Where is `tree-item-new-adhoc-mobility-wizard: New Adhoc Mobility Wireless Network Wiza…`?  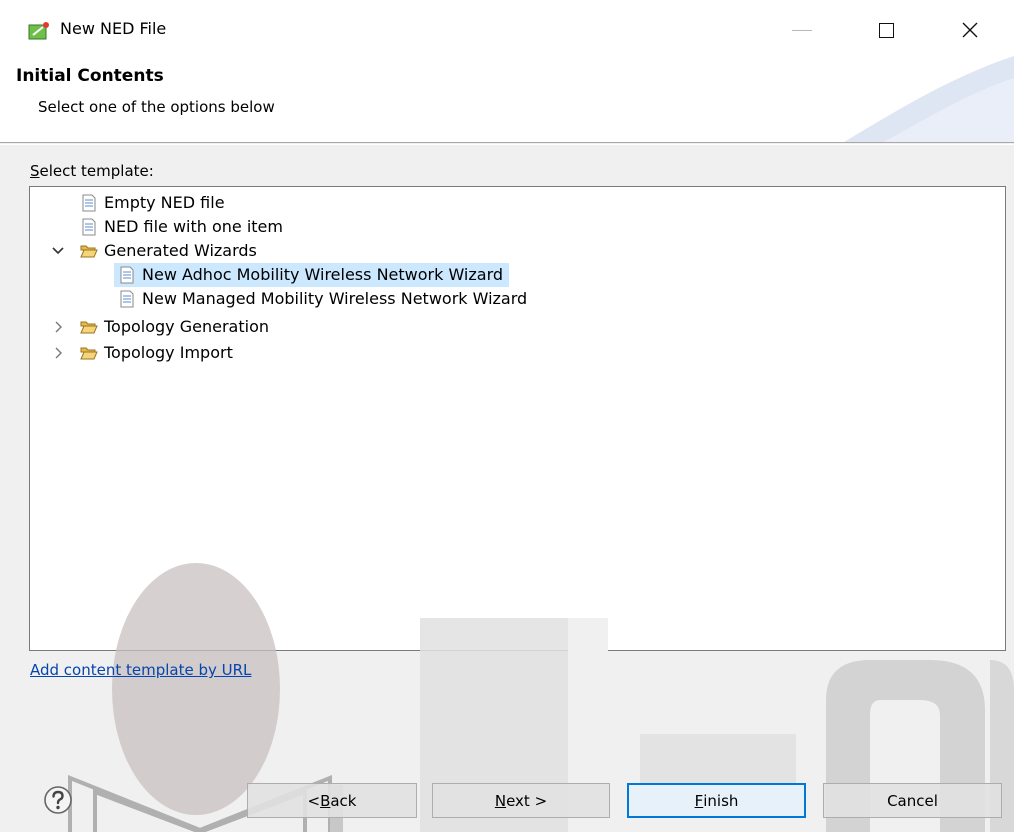 tree-item-new-adhoc-mobility-wizard: New Adhoc Mobility Wireless Network Wiza… is located at coordinates (312, 275).